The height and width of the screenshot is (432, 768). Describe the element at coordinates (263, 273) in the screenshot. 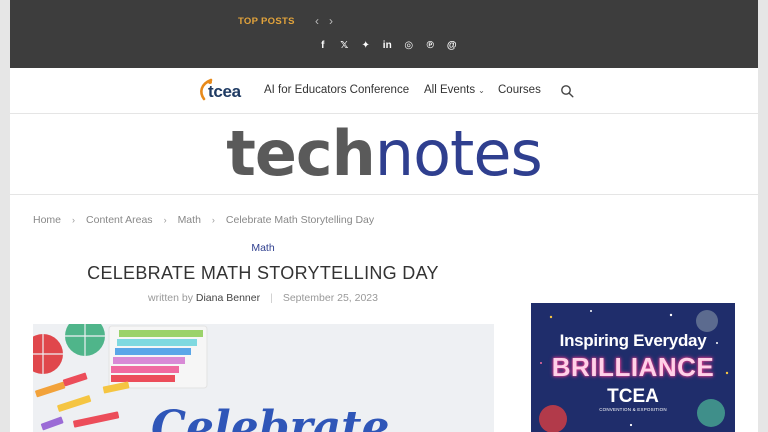

I see `post-title: CELEBRATE MATH STORYTELLING DAY` at that location.